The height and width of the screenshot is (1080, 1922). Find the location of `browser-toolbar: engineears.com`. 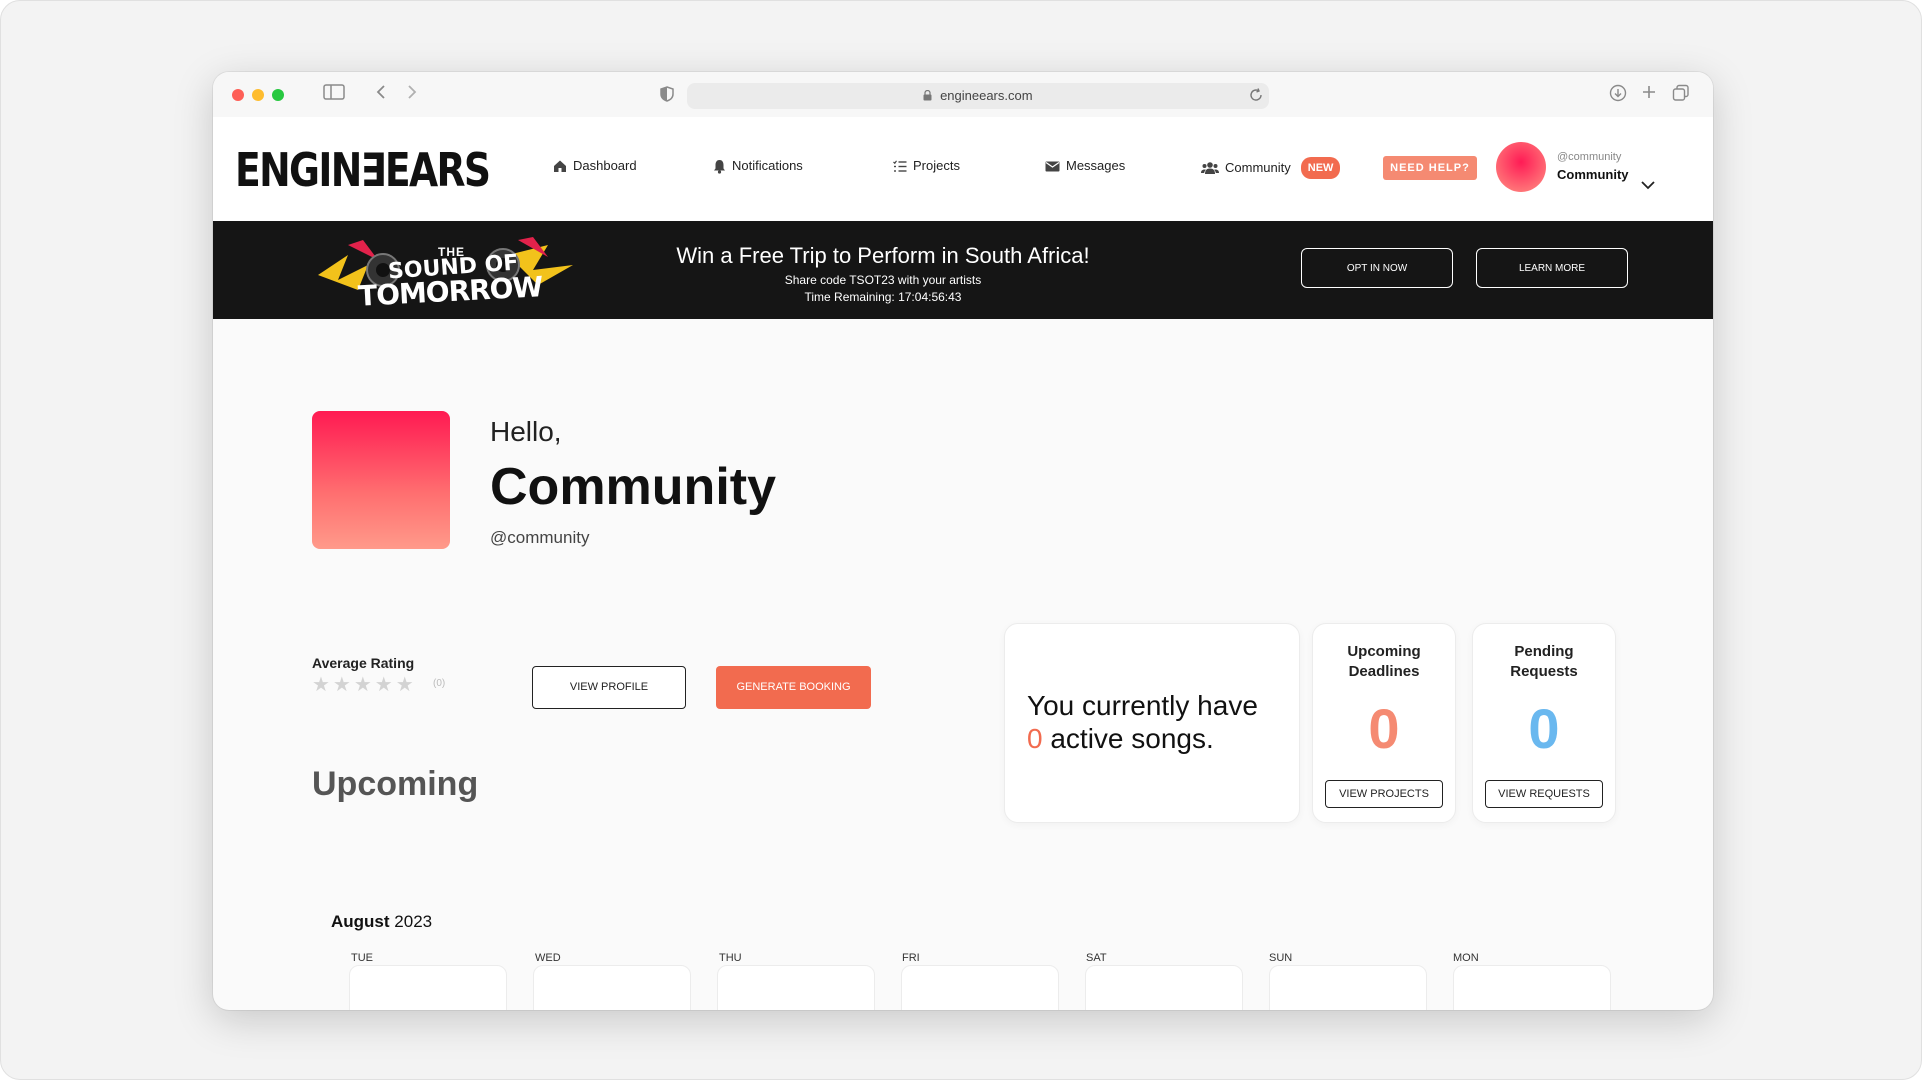

browser-toolbar: engineears.com is located at coordinates (963, 95).